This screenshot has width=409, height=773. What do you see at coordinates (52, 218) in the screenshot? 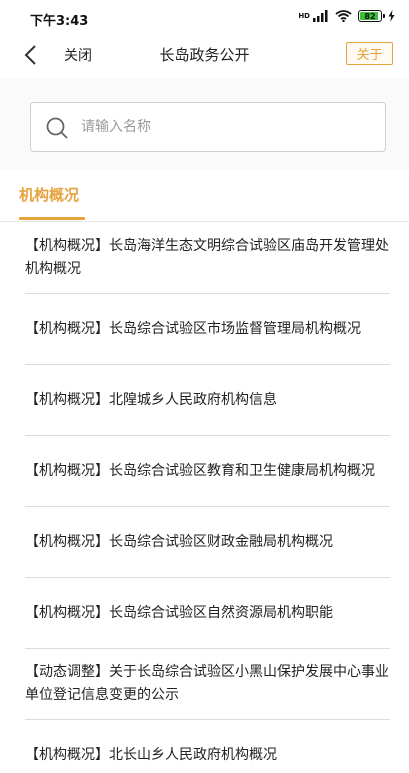
I see `tab-active-indicator` at bounding box center [52, 218].